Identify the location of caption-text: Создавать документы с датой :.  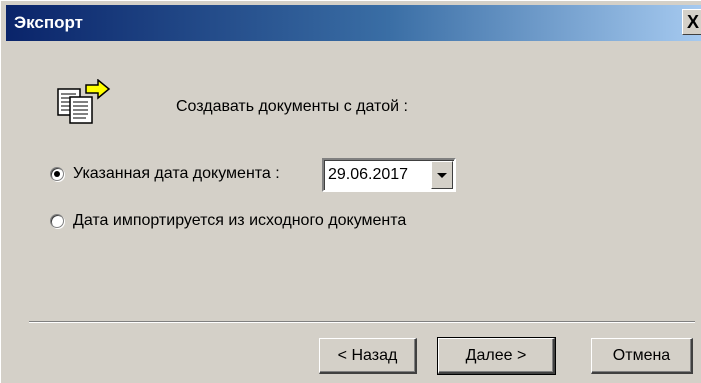
(292, 106).